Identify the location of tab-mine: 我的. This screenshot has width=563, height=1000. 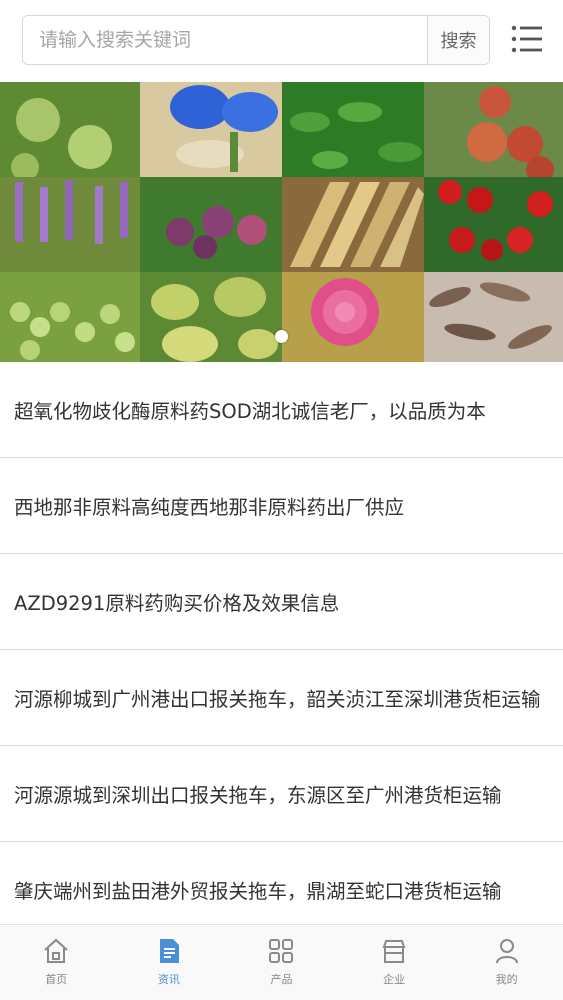
(506, 962).